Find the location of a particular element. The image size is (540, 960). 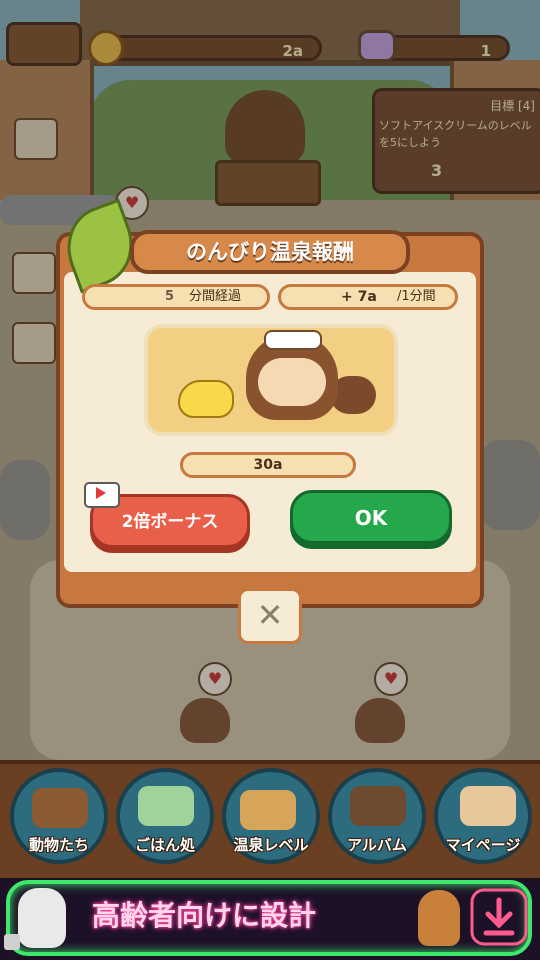

towel-icon is located at coordinates (293, 340).